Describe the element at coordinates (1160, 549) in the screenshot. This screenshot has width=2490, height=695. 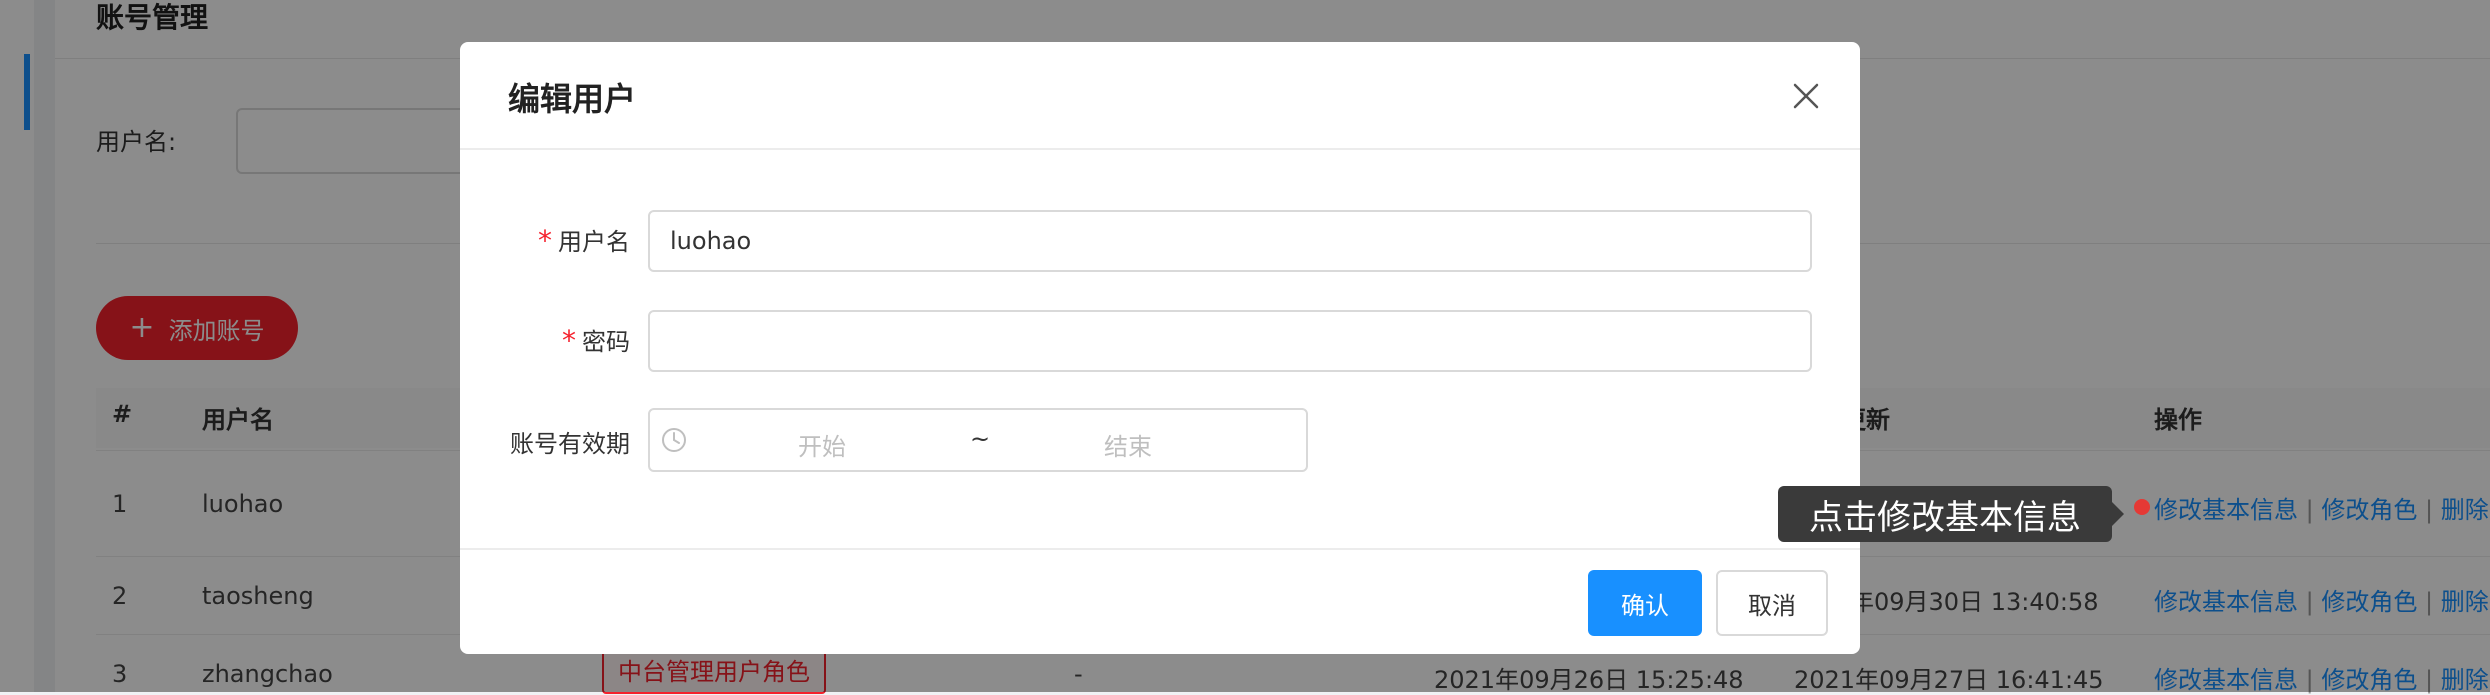
I see `modal-footer-divider` at that location.